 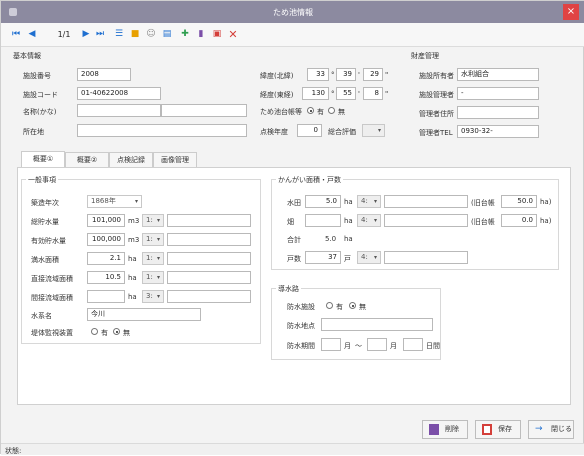 I want to click on paddy-old-label: (旧台帳, so click(x=483, y=203).